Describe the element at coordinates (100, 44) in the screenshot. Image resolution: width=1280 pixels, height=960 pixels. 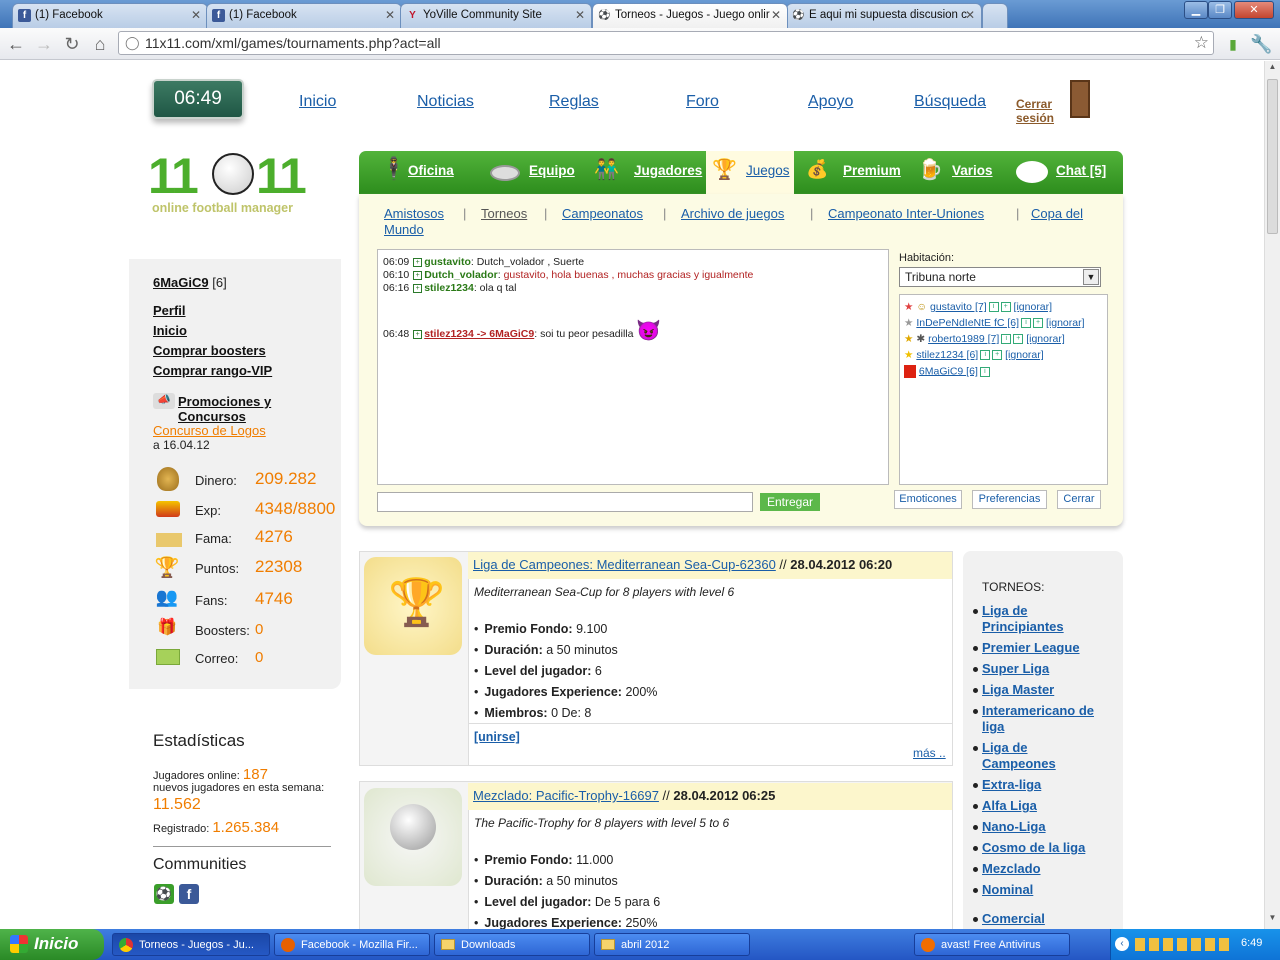
I see `home-icon: ⌂` at that location.